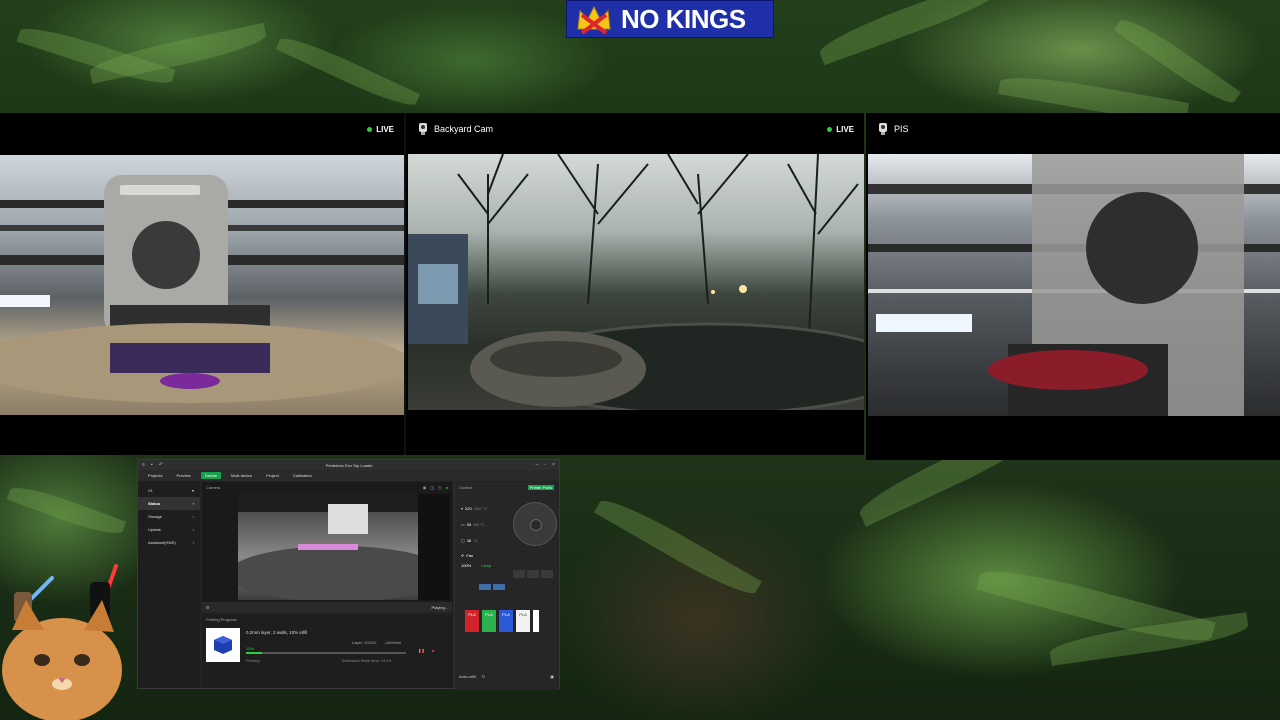 This screenshot has height=720, width=1280. I want to click on chevron-right-icon: ›, so click(193, 529).